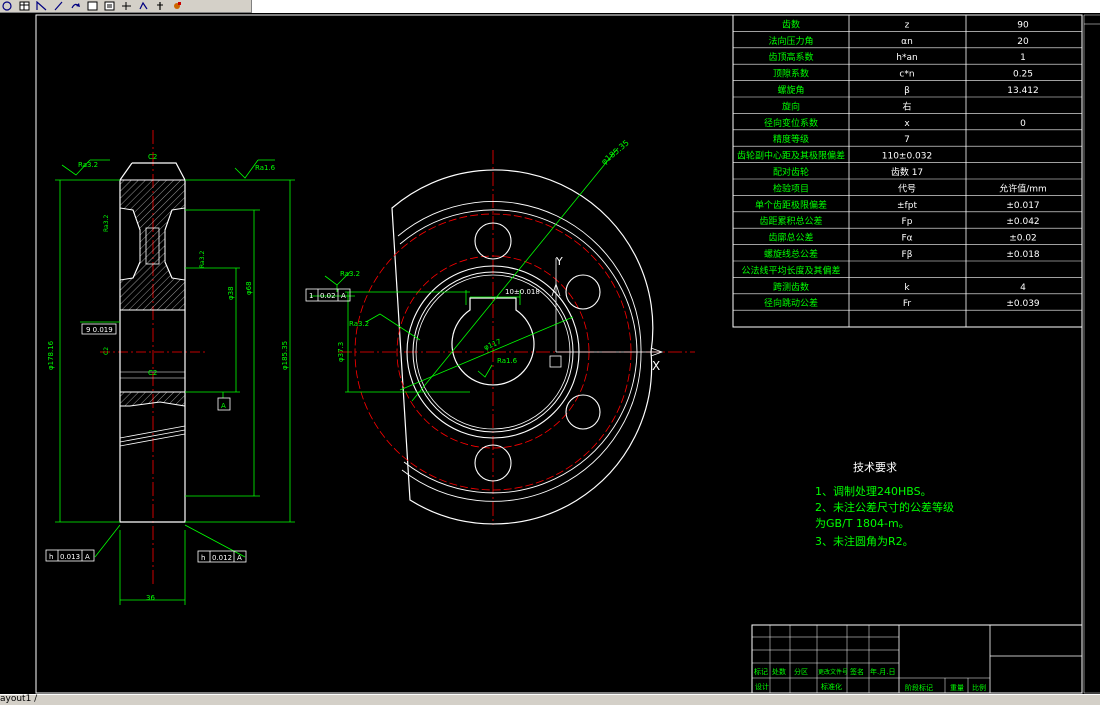  I want to click on param-name: 螺旋线总公差, so click(791, 254).